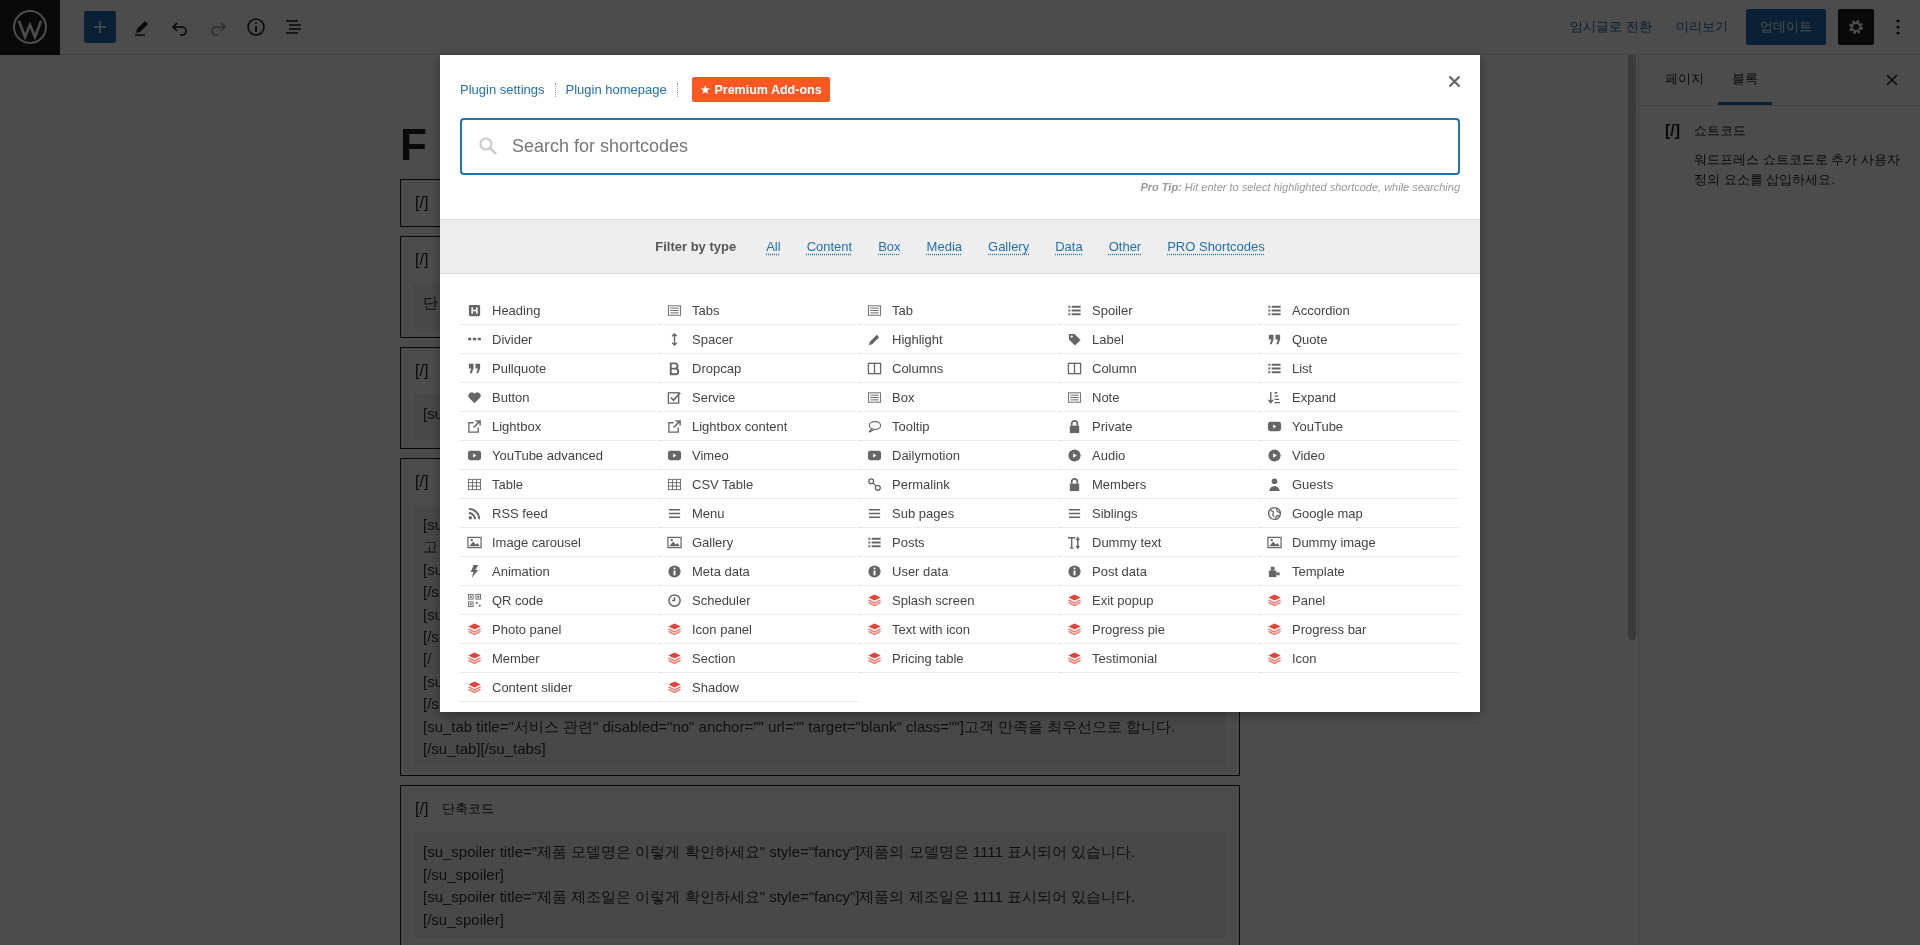  Describe the element at coordinates (1160, 629) in the screenshot. I see `shortcode-item: Progress pie` at that location.